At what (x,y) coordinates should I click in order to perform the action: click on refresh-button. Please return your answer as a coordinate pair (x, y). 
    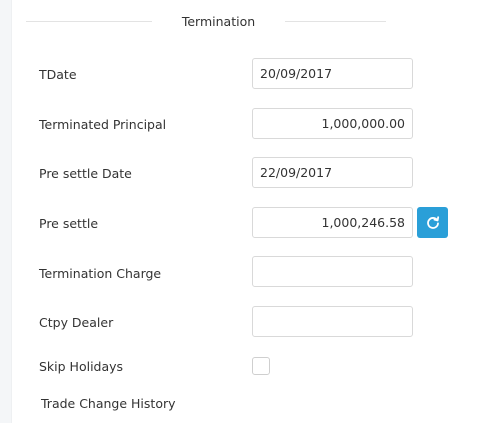
    Looking at the image, I should click on (432, 222).